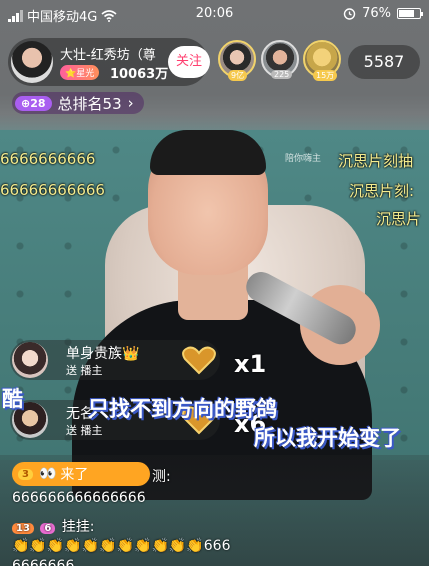  Describe the element at coordinates (410, 13) in the screenshot. I see `battery-icon` at that location.